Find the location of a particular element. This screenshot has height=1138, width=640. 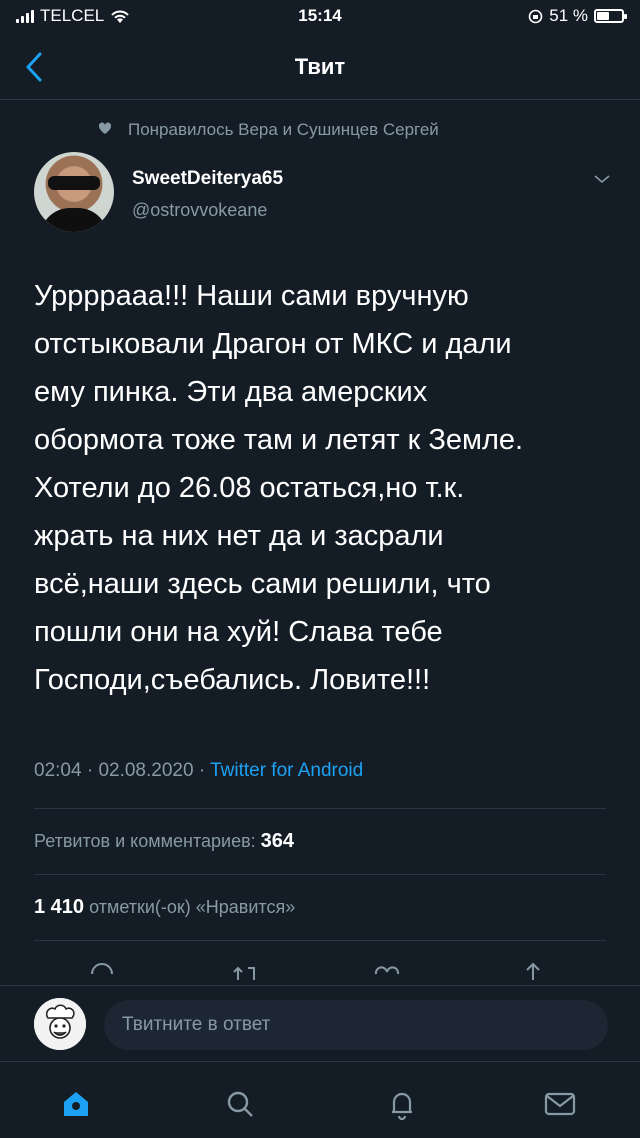

tweet-actions is located at coordinates (320, 971).